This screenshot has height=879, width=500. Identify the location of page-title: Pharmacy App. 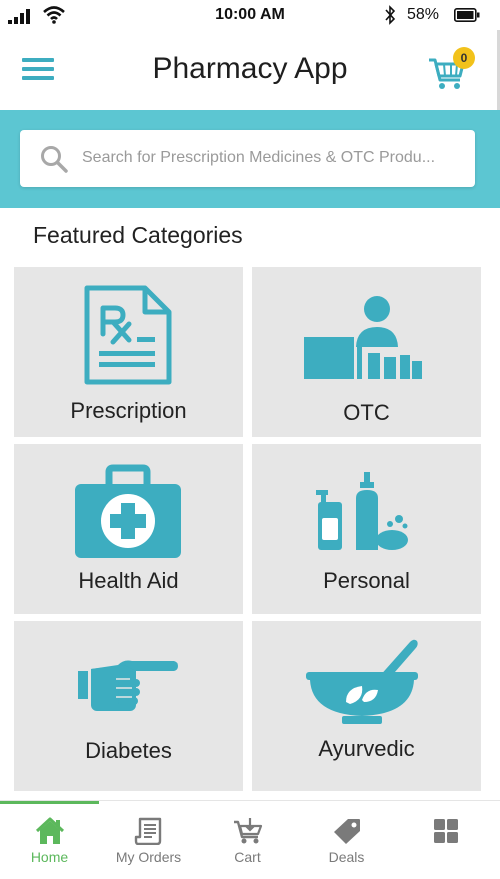
(250, 68).